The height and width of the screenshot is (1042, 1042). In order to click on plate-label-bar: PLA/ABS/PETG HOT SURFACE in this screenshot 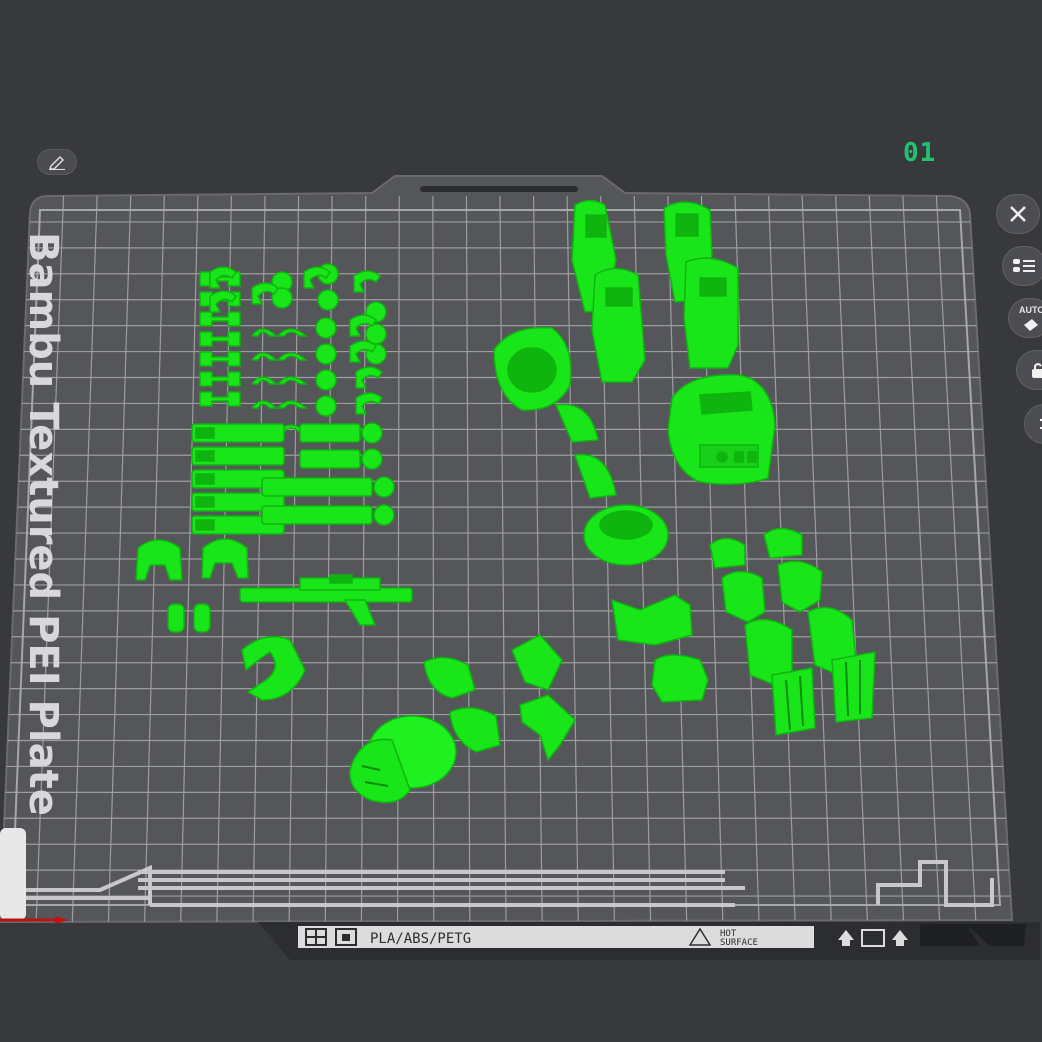, I will do `click(649, 941)`.